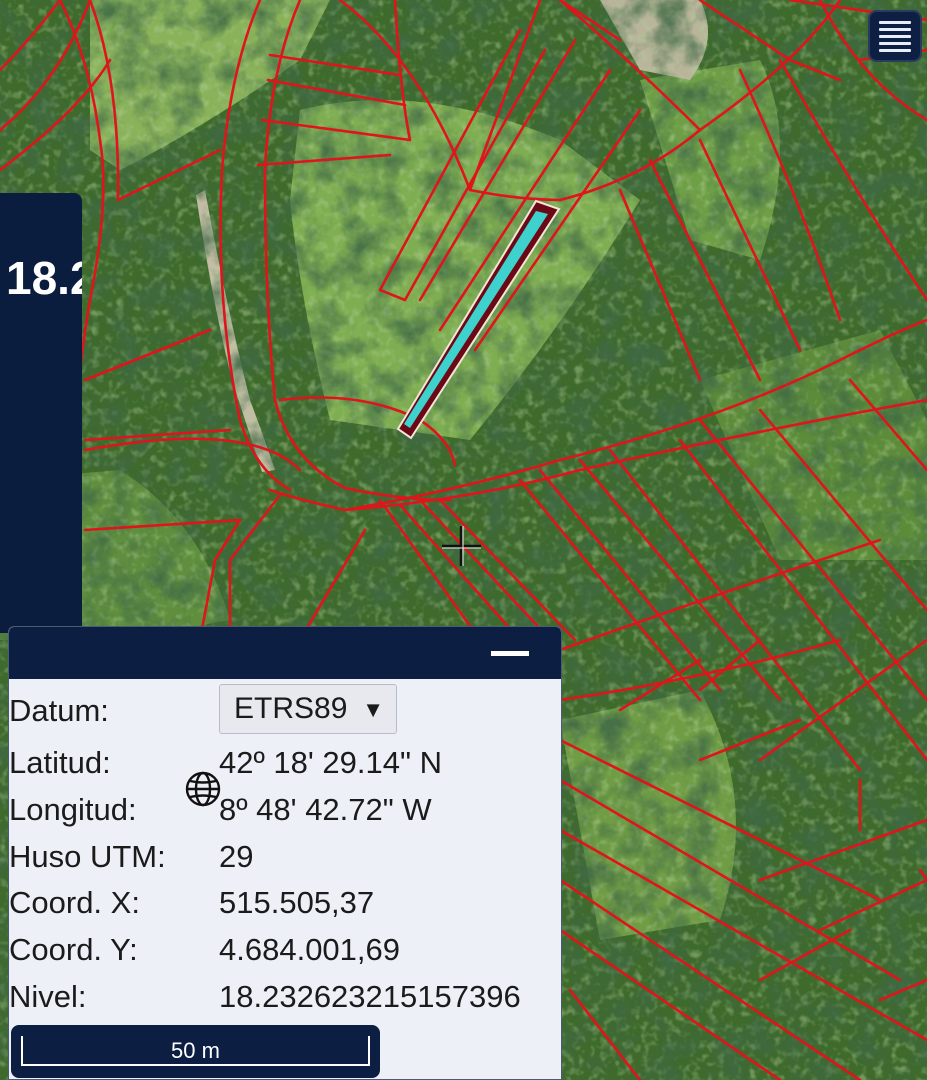 This screenshot has width=927, height=1080. I want to click on datum-select: ETRS89 ▼, so click(308, 709).